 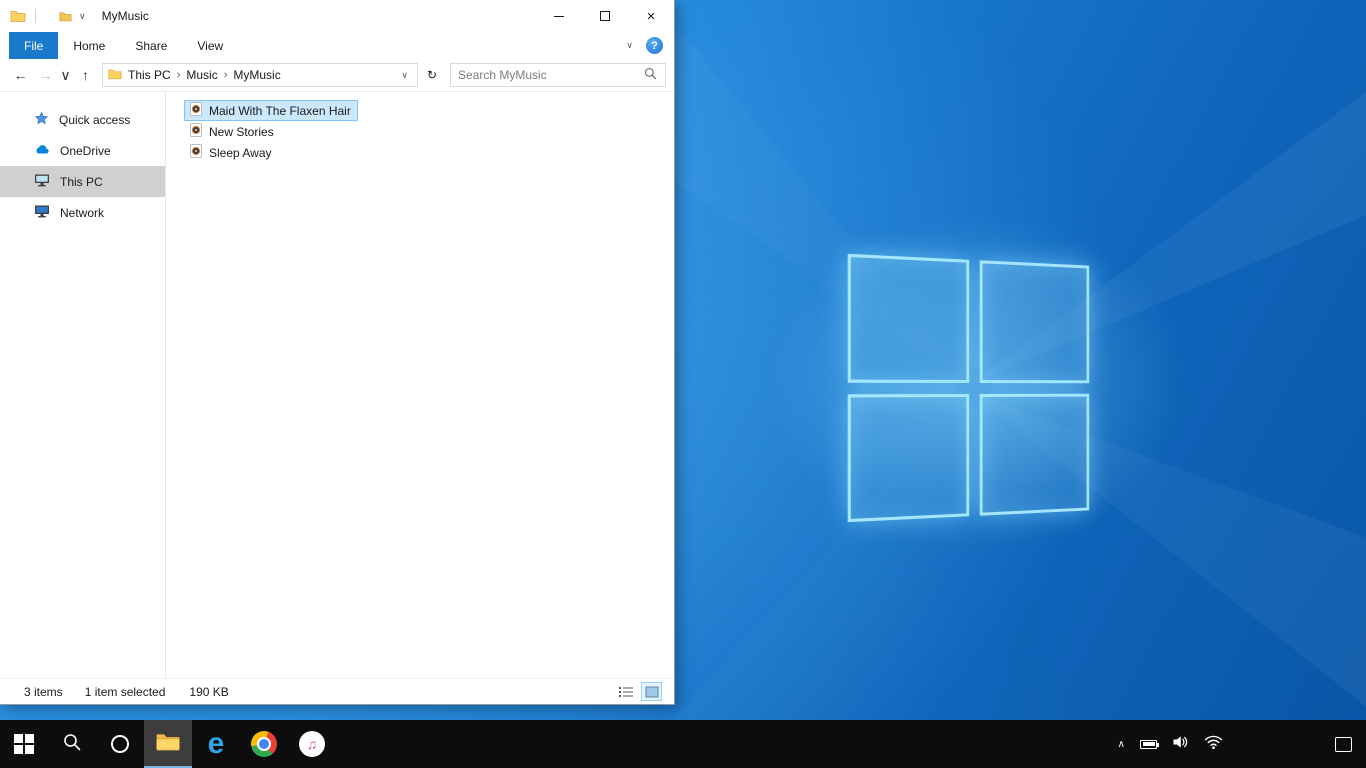 I want to click on customize-toolbar-chevron-icon: ∨, so click(x=82, y=16).